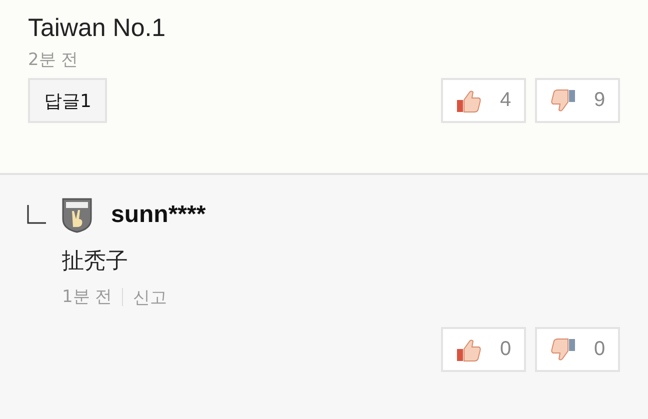 This screenshot has width=648, height=419. Describe the element at coordinates (577, 100) in the screenshot. I see `dislike-button: 9` at that location.